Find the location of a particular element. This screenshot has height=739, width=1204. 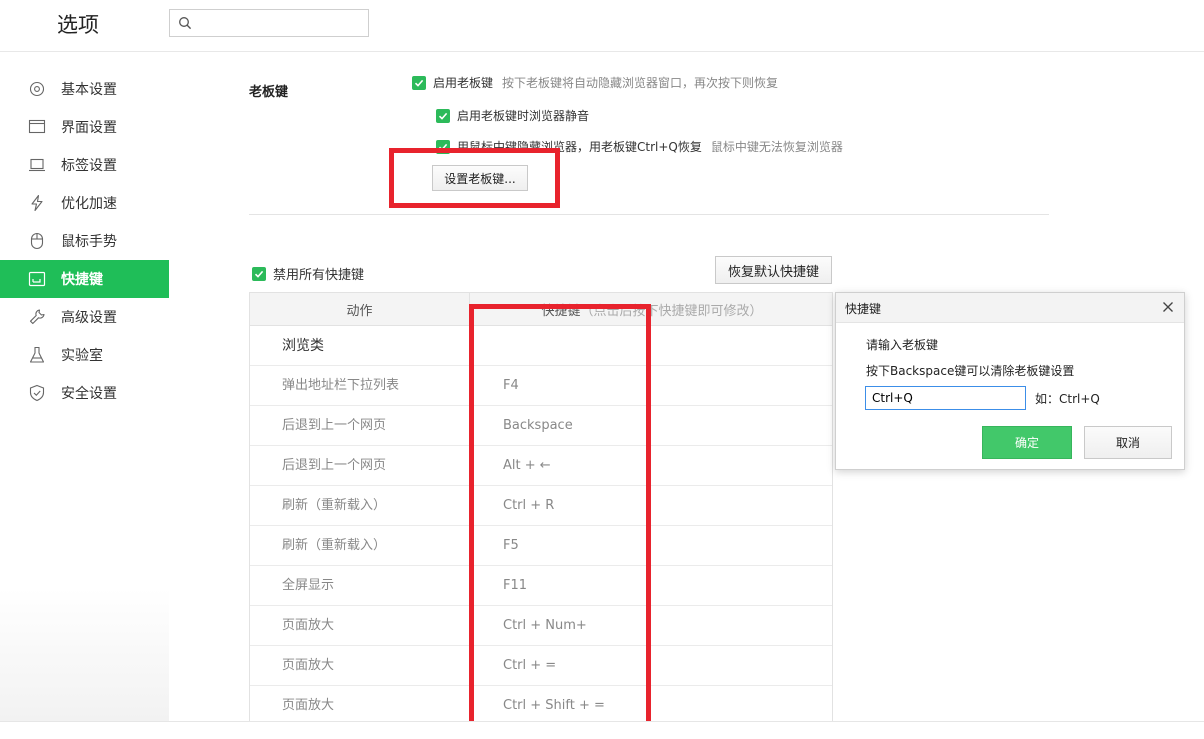

sidebar-item-optimize: 优化加速 is located at coordinates (84, 203).